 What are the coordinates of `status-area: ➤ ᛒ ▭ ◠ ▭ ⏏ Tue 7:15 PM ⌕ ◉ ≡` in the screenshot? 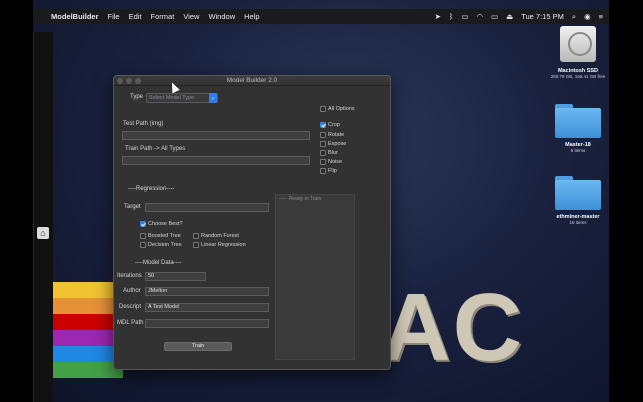 It's located at (519, 16).